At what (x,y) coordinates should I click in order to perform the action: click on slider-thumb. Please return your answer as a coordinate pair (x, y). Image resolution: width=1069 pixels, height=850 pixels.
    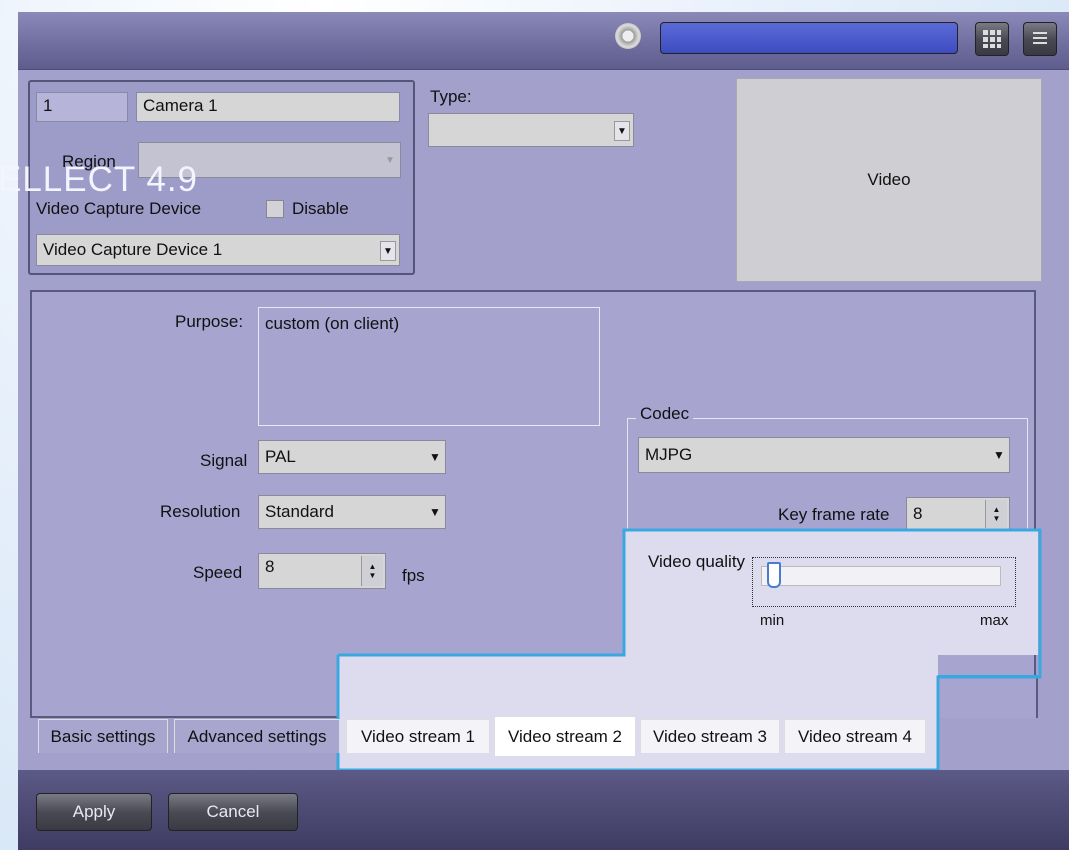
    Looking at the image, I should click on (774, 575).